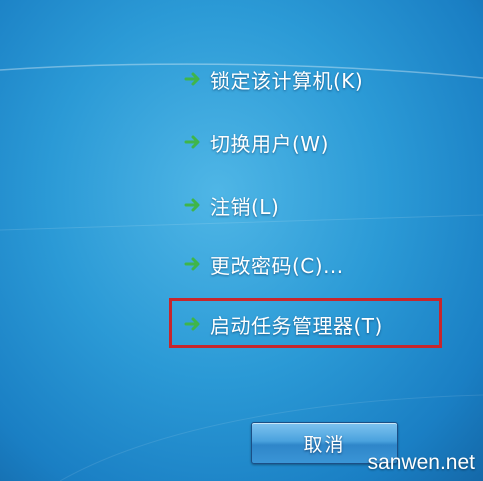 The width and height of the screenshot is (483, 481). What do you see at coordinates (287, 80) in the screenshot?
I see `lock-computer-label: 锁定该计算机(K)` at bounding box center [287, 80].